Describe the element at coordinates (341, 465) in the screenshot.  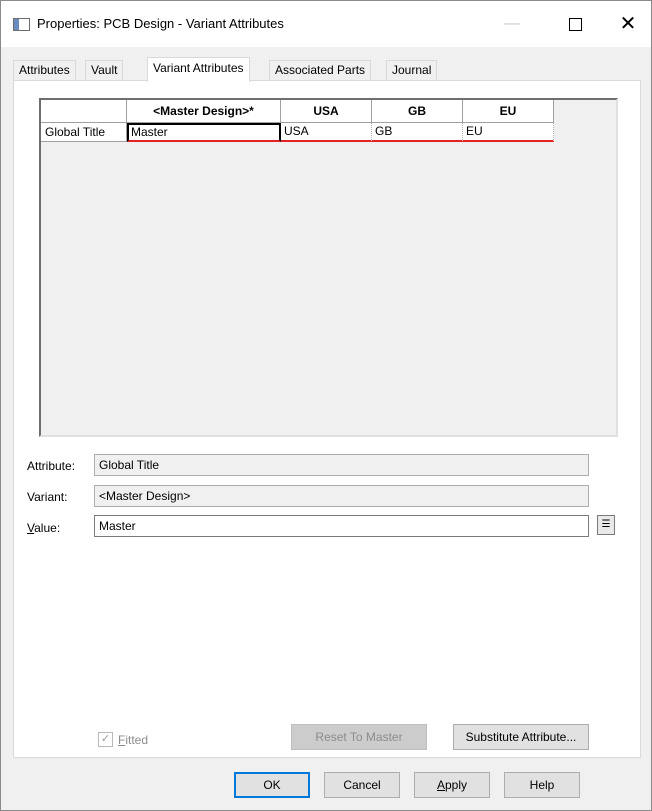
I see `attribute-field: Global Title` at that location.